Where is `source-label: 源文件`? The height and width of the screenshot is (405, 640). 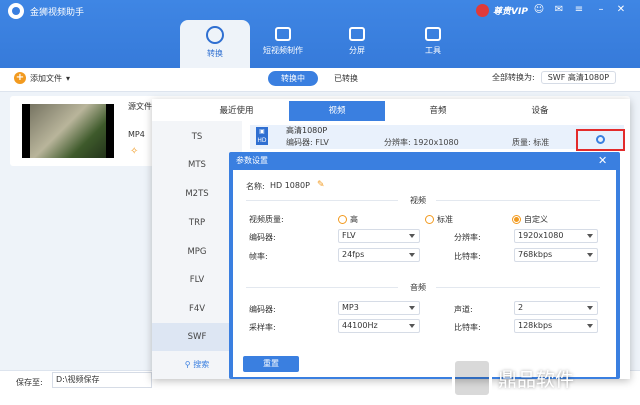 source-label: 源文件 is located at coordinates (140, 106).